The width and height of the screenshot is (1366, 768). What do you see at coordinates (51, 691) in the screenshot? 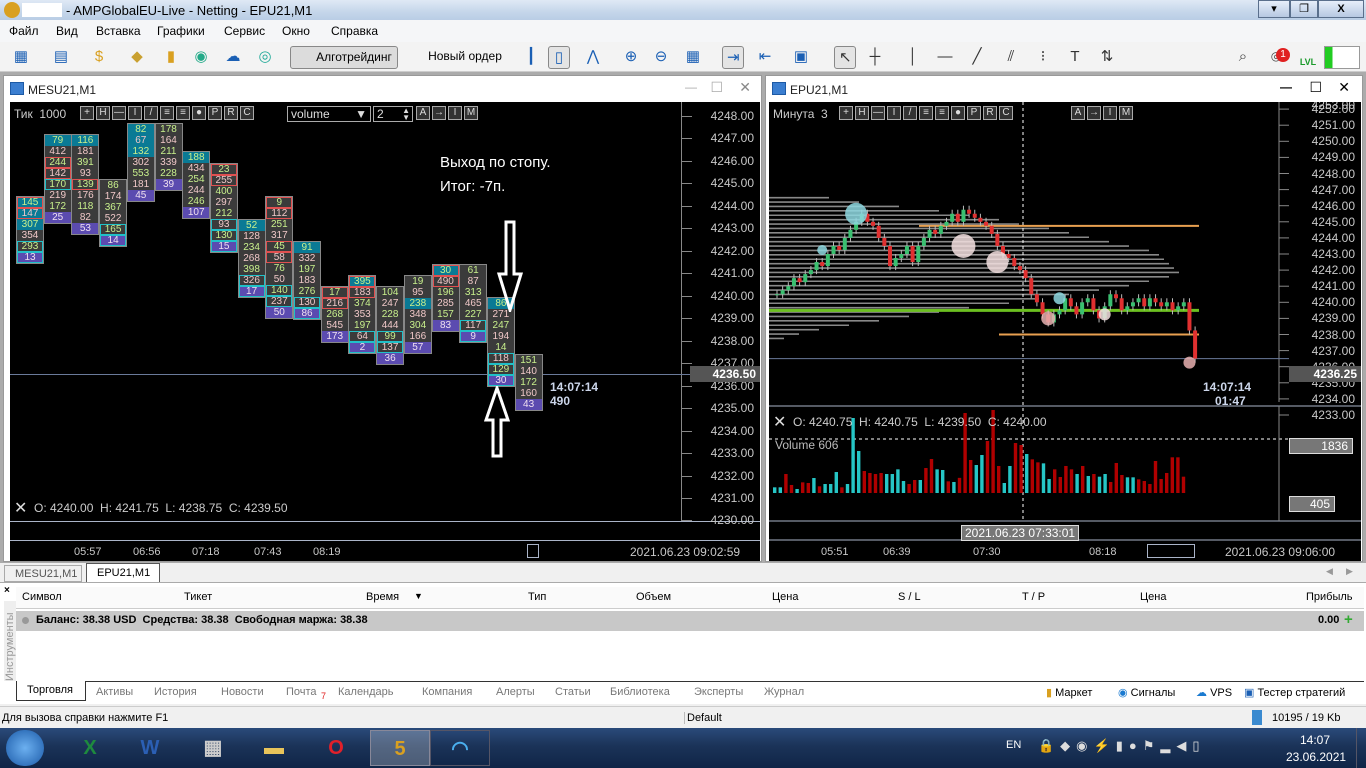
I see `tab-trade: Торговля` at bounding box center [51, 691].